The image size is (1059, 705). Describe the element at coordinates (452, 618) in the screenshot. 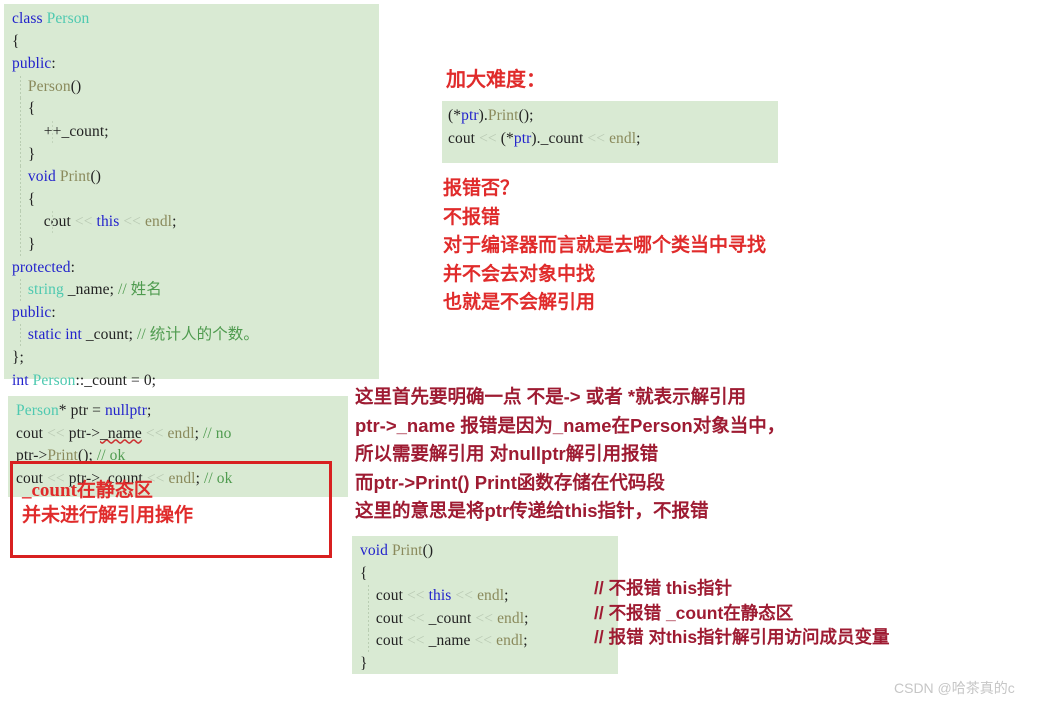

I see `code-token: _count` at that location.